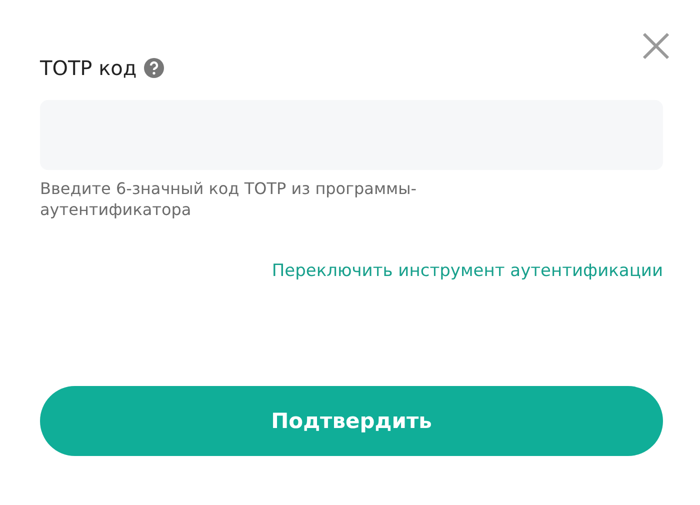 This screenshot has width=700, height=505. Describe the element at coordinates (88, 68) in the screenshot. I see `field-label: TOTP код` at that location.